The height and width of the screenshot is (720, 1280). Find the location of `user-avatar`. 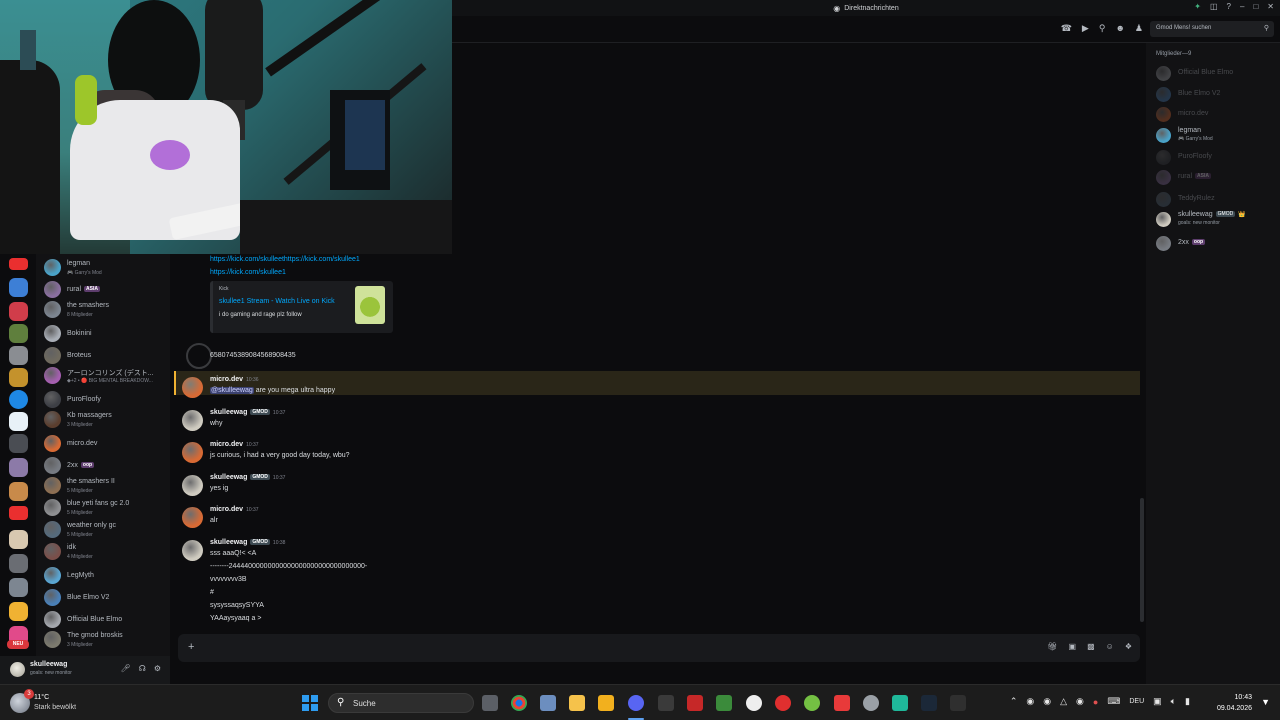

user-avatar is located at coordinates (17, 669).